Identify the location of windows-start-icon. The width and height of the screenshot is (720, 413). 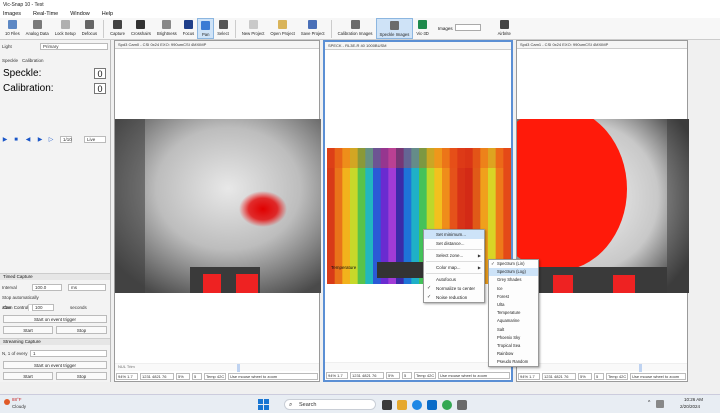
(263, 404).